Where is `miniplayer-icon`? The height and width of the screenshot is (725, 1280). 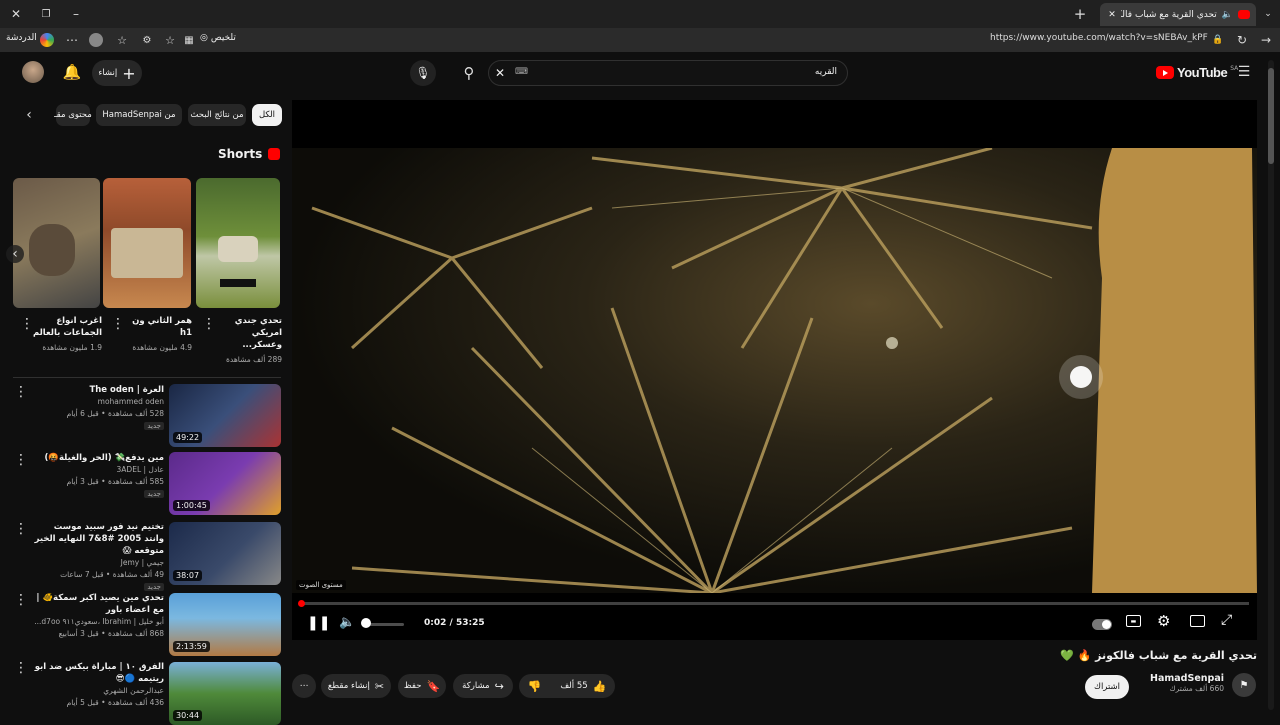
miniplayer-icon is located at coordinates (1197, 621).